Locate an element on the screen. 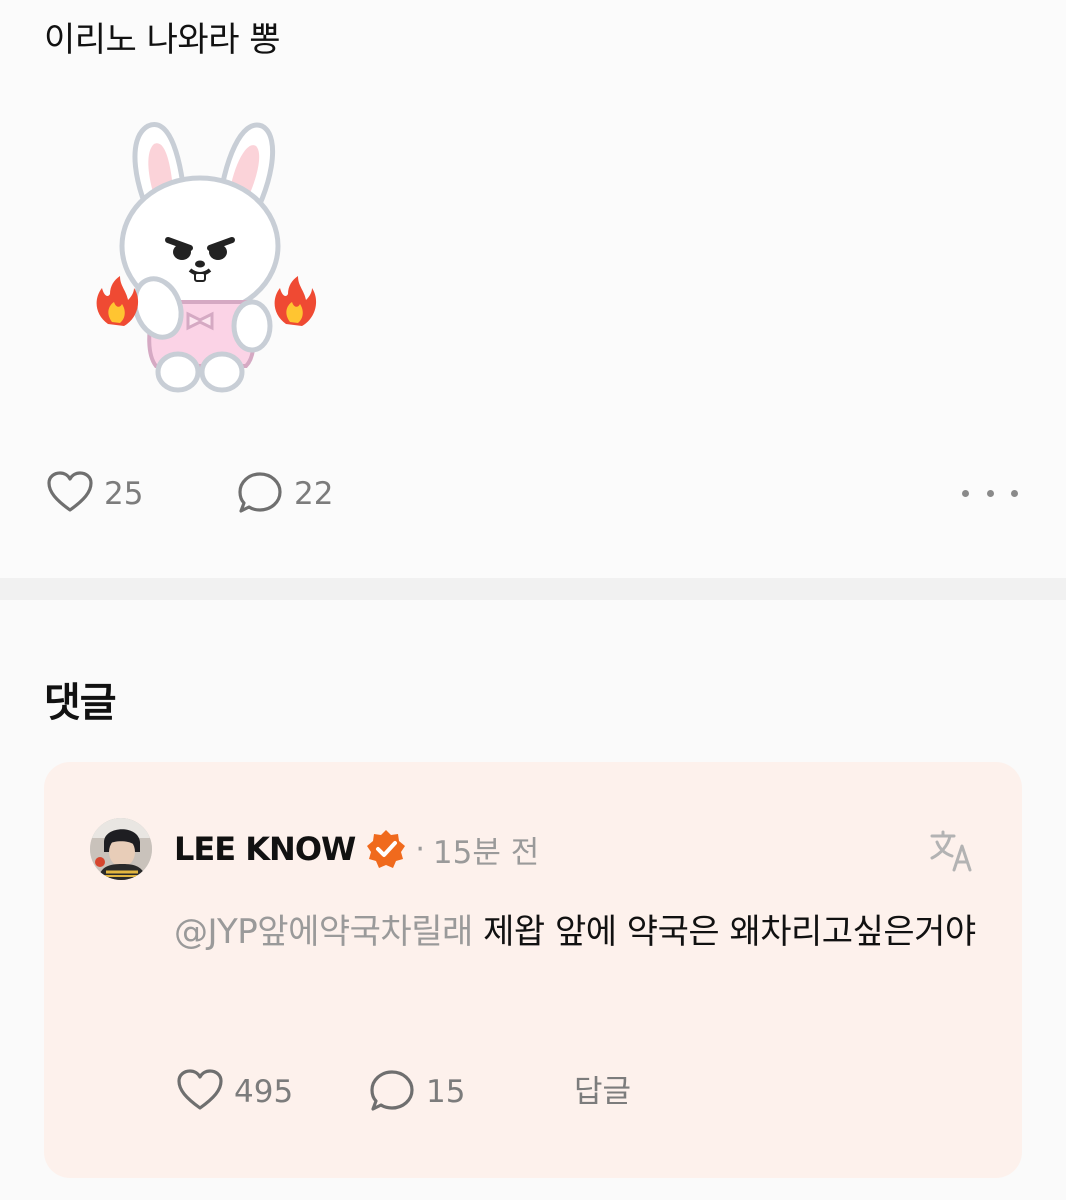 This screenshot has height=1200, width=1066. comment-replies-button: 15 is located at coordinates (416, 1092).